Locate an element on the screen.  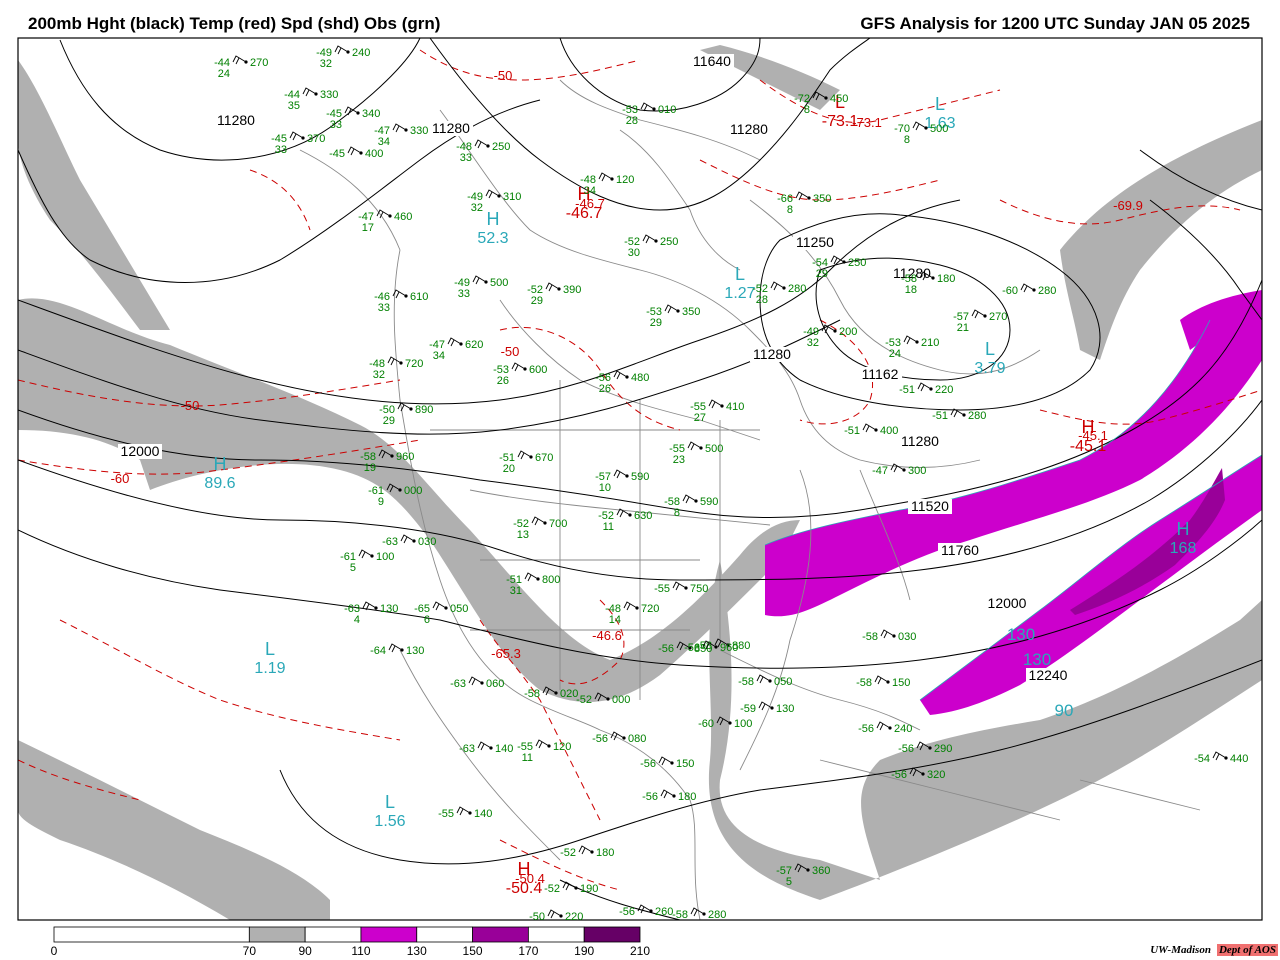
obs-dewpoint: 31 is located at coordinates (516, 591).